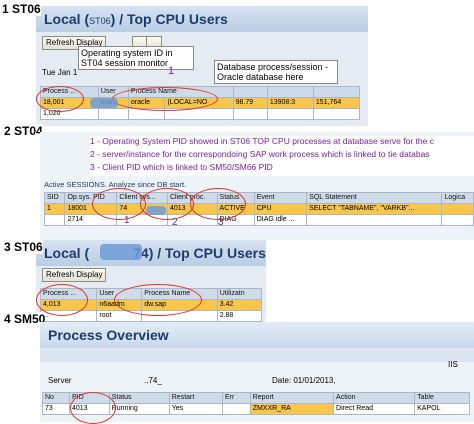 This screenshot has width=474, height=424. Describe the element at coordinates (74, 275) in the screenshot. I see `refresh-display-button: Refresh Display` at that location.